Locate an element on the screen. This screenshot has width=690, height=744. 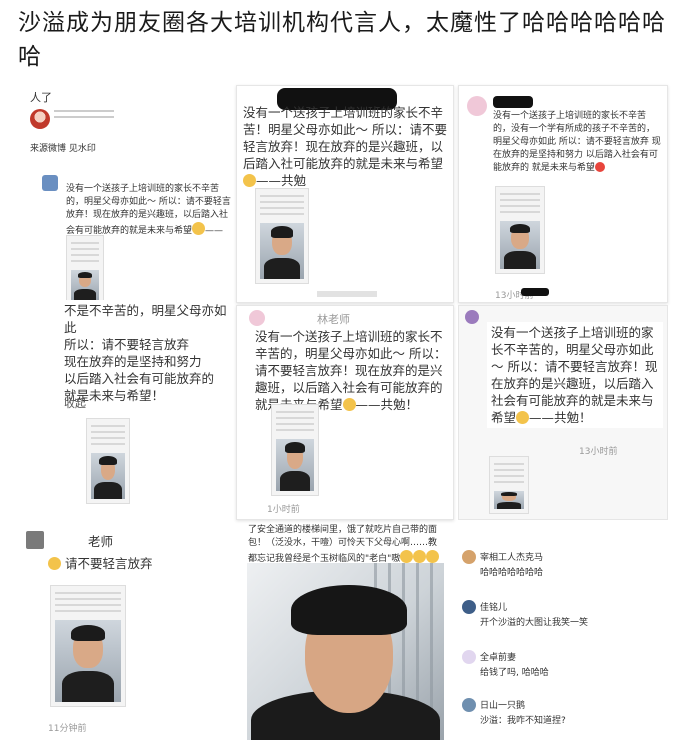
post-text: 请不要轻言放弃 is located at coordinates (100, 563).